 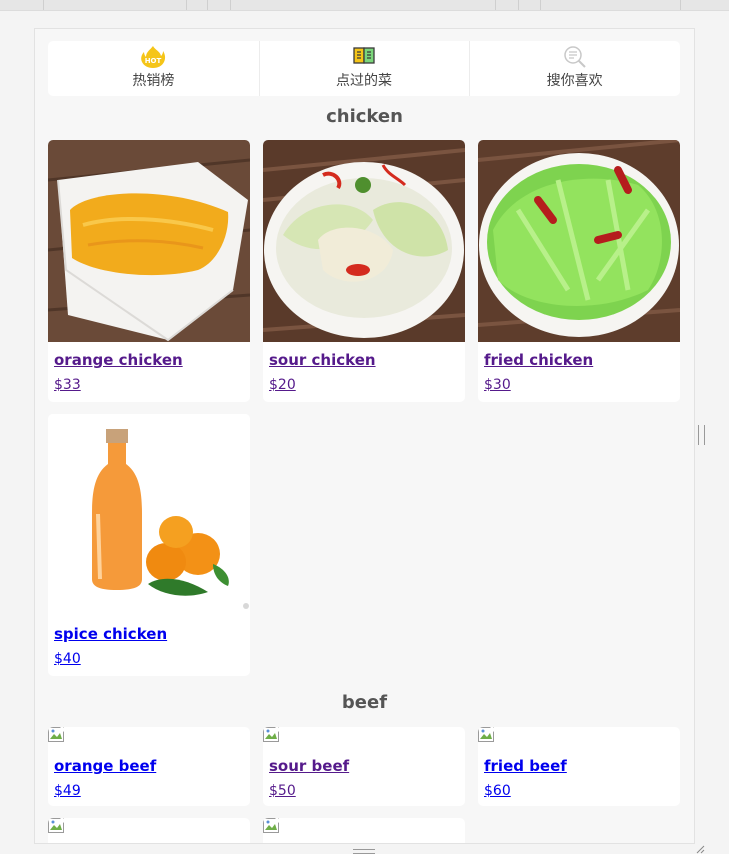 I want to click on category-tabs: HOT 热销榜 点过的菜 搜你喜欢, so click(x=364, y=68).